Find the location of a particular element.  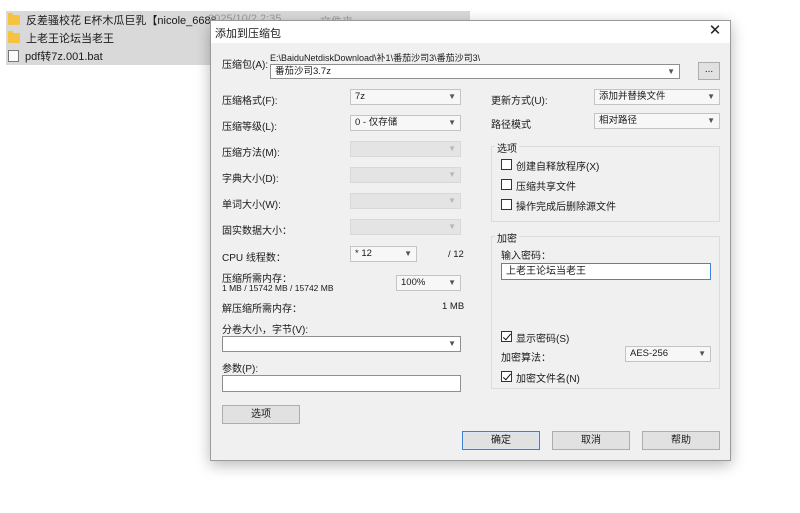

update-mode-label: 更新方式(U): is located at coordinates (519, 101).